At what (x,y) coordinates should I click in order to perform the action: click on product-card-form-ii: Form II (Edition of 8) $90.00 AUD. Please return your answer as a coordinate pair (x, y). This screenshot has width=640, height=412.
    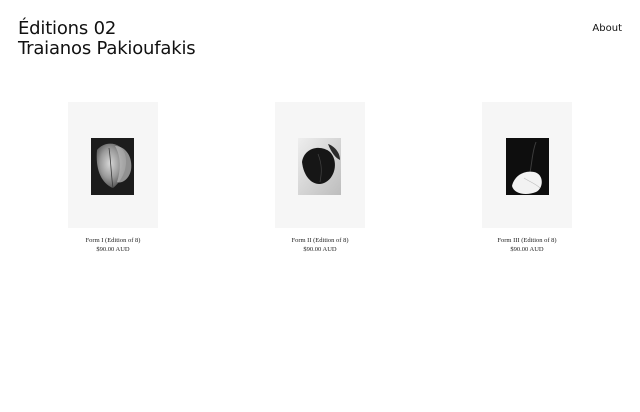
    Looking at the image, I should click on (320, 178).